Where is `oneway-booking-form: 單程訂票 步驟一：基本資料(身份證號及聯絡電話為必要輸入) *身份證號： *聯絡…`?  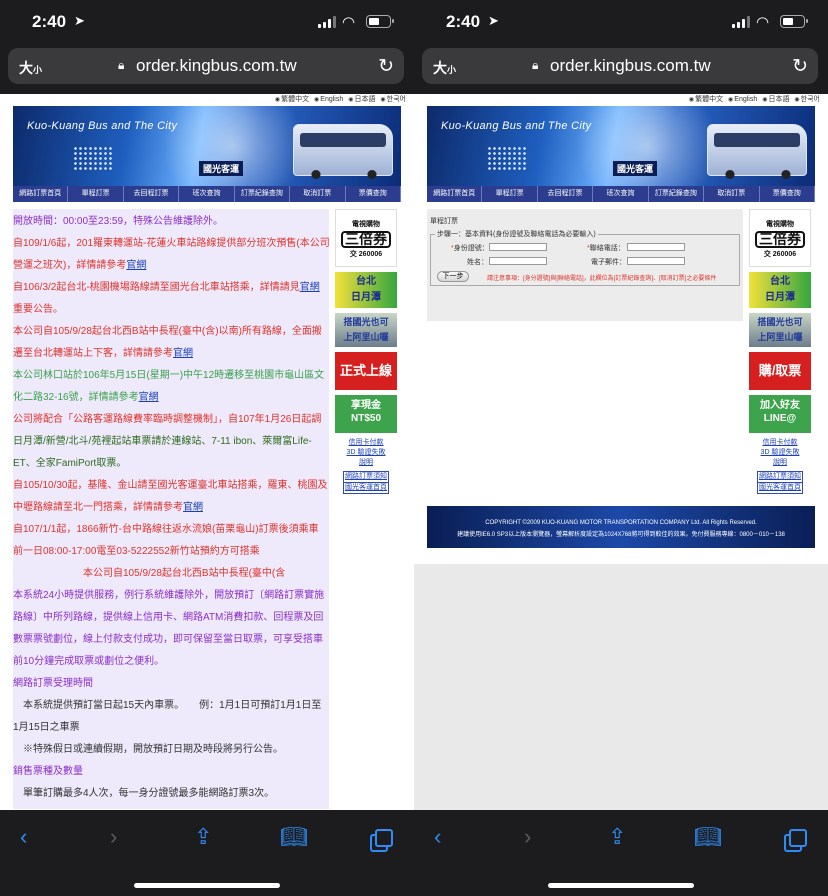 oneway-booking-form: 單程訂票 步驟一：基本資料(身份證號及聯絡電話為必要輸入) *身份證號： *聯絡… is located at coordinates (585, 265).